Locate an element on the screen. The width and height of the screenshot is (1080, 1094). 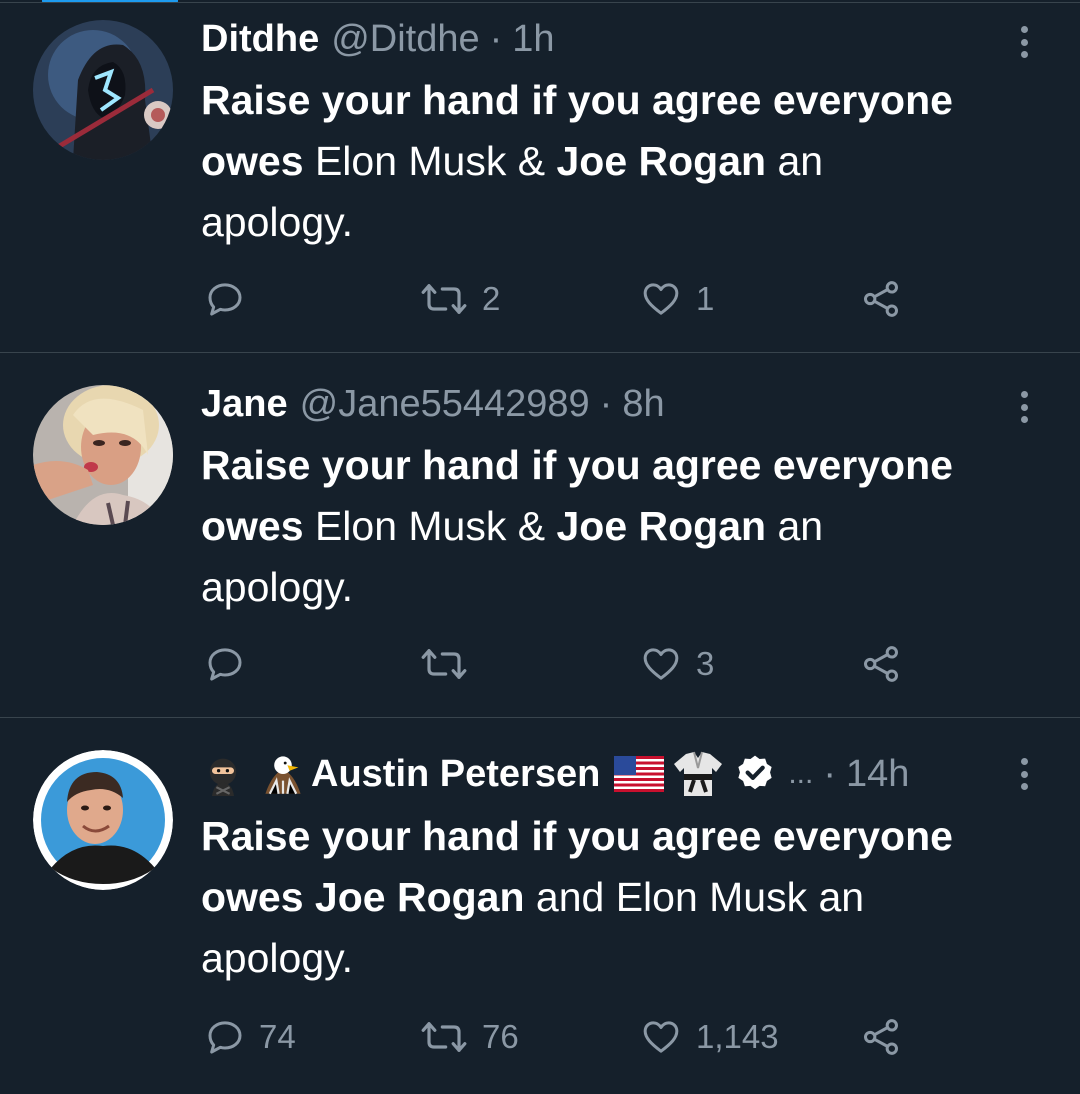
reply-count: 74 is located at coordinates (277, 1036).